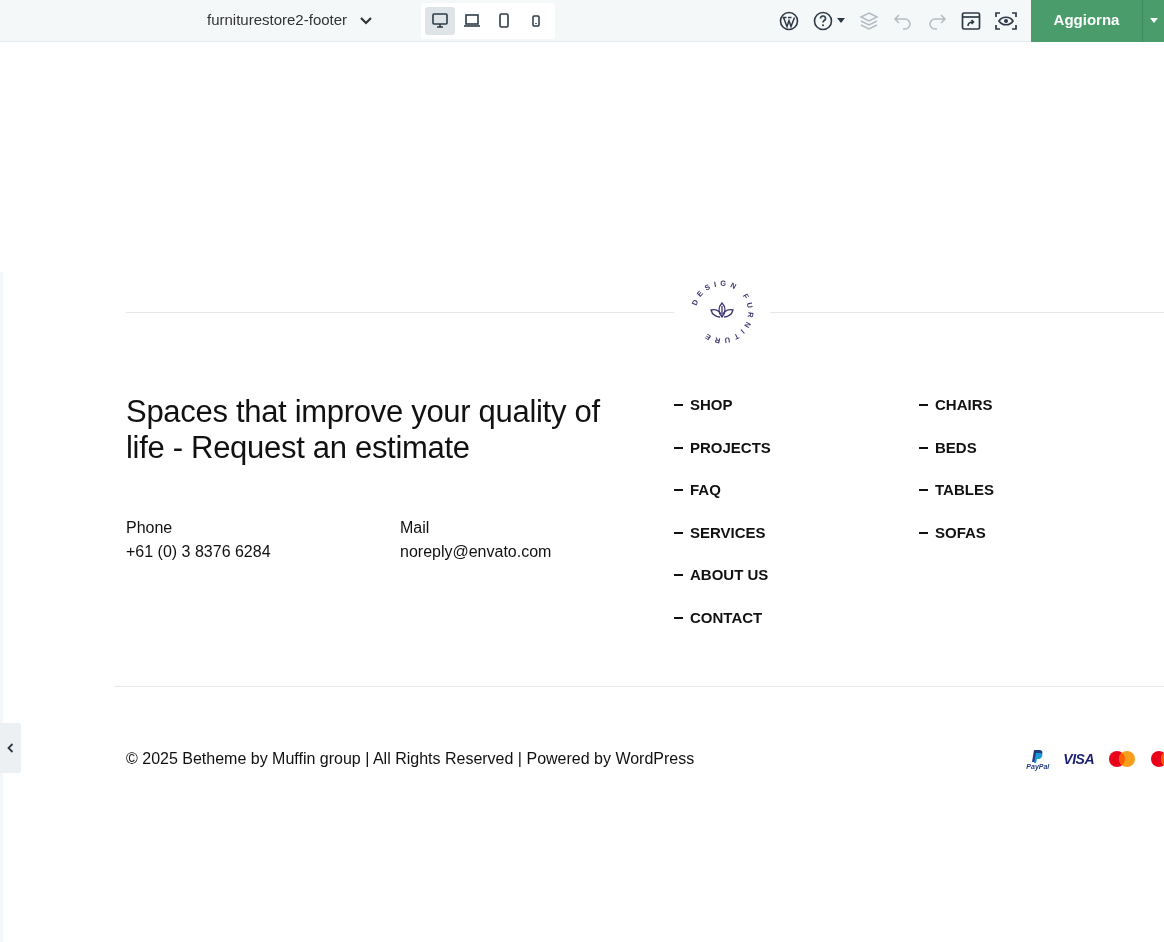  I want to click on card-logo-icon, so click(1122, 759).